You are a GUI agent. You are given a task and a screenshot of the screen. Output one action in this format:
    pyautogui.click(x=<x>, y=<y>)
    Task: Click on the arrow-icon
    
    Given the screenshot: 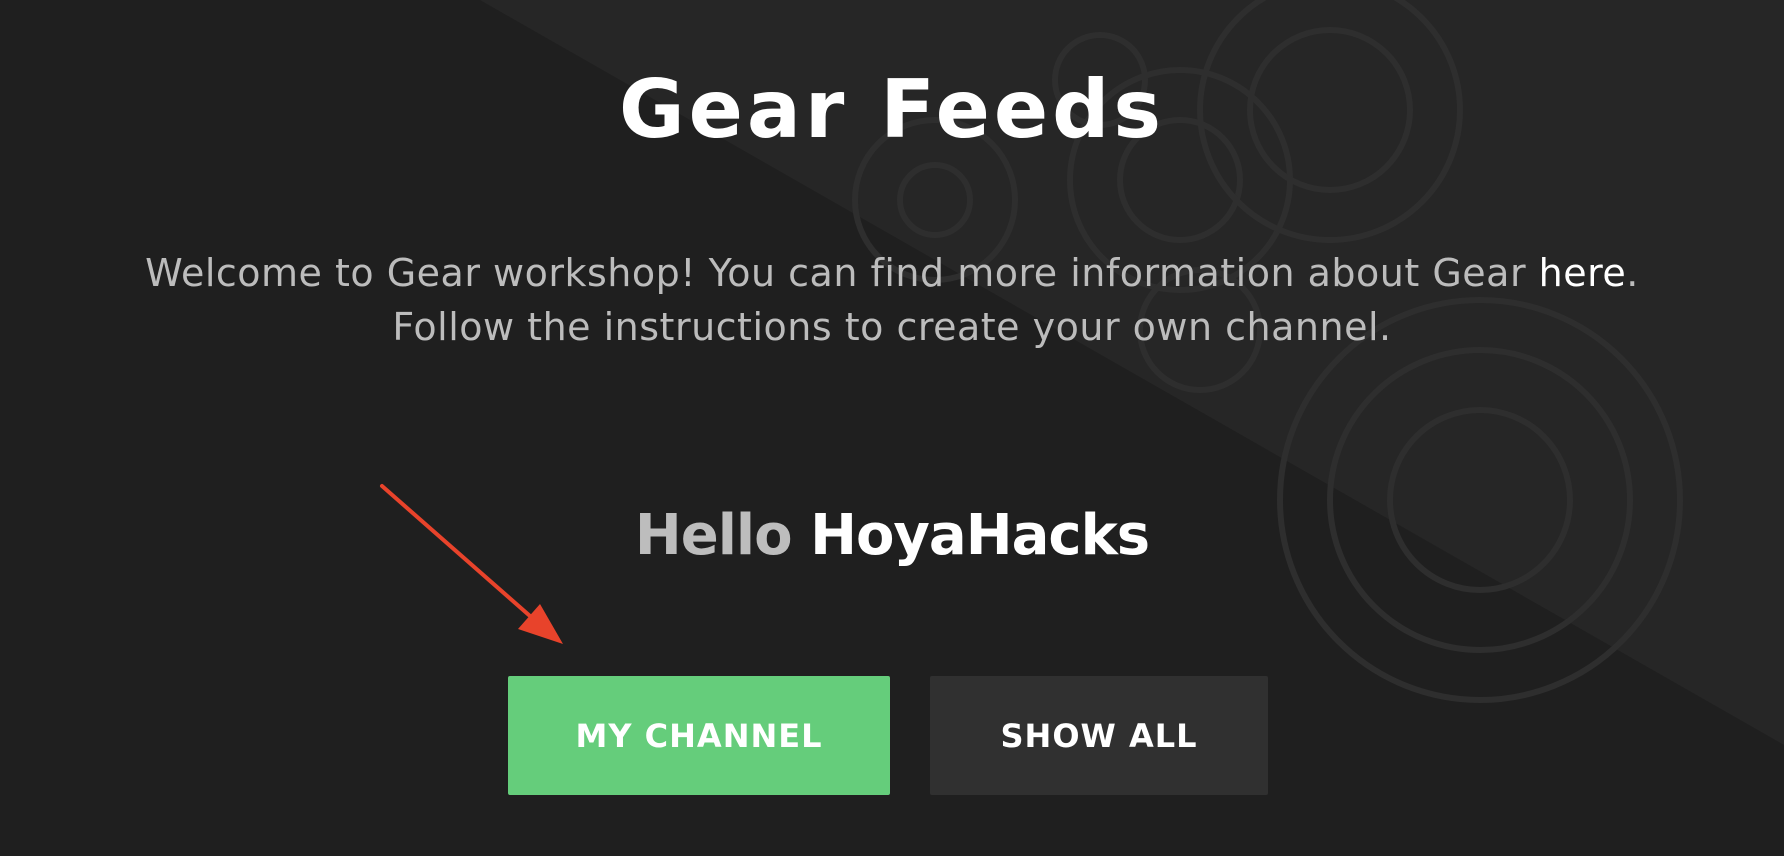 What is the action you would take?
    pyautogui.click(x=470, y=570)
    